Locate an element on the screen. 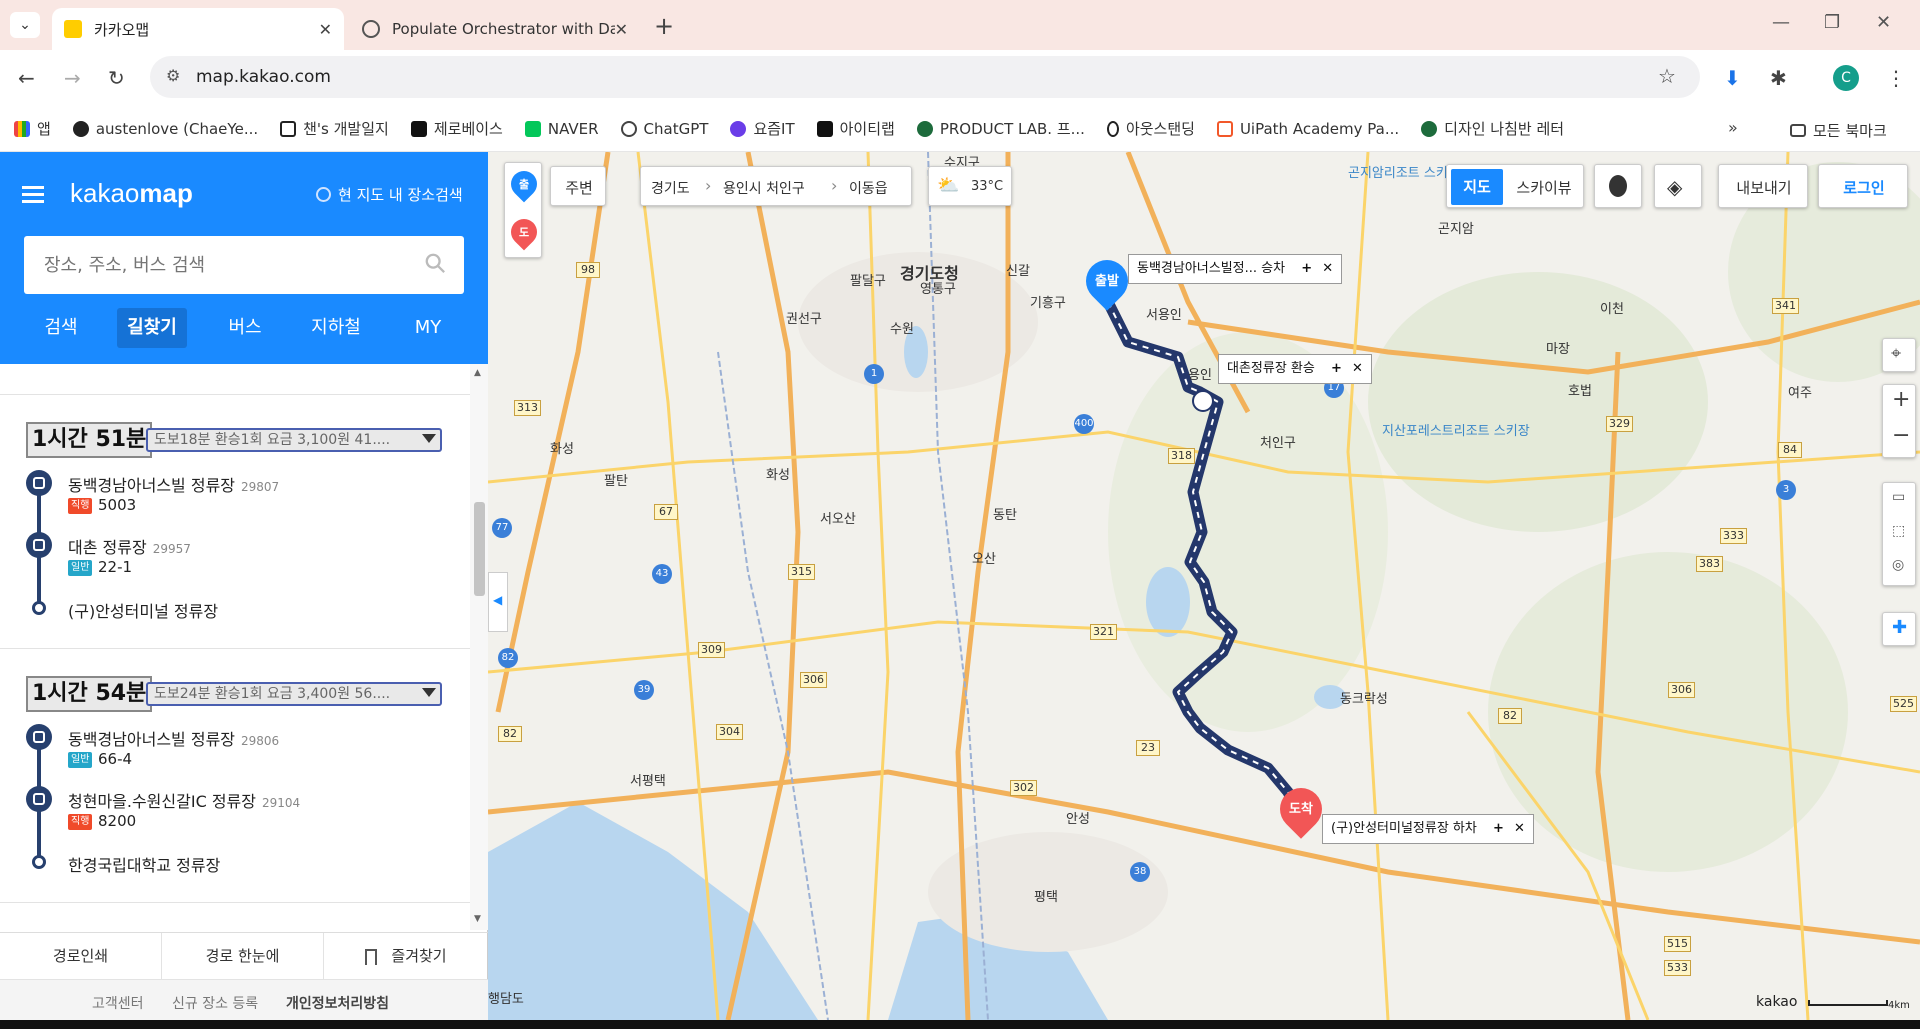 This screenshot has height=1029, width=1920. bookmark-zerobase: 제로베이스 is located at coordinates (456, 128).